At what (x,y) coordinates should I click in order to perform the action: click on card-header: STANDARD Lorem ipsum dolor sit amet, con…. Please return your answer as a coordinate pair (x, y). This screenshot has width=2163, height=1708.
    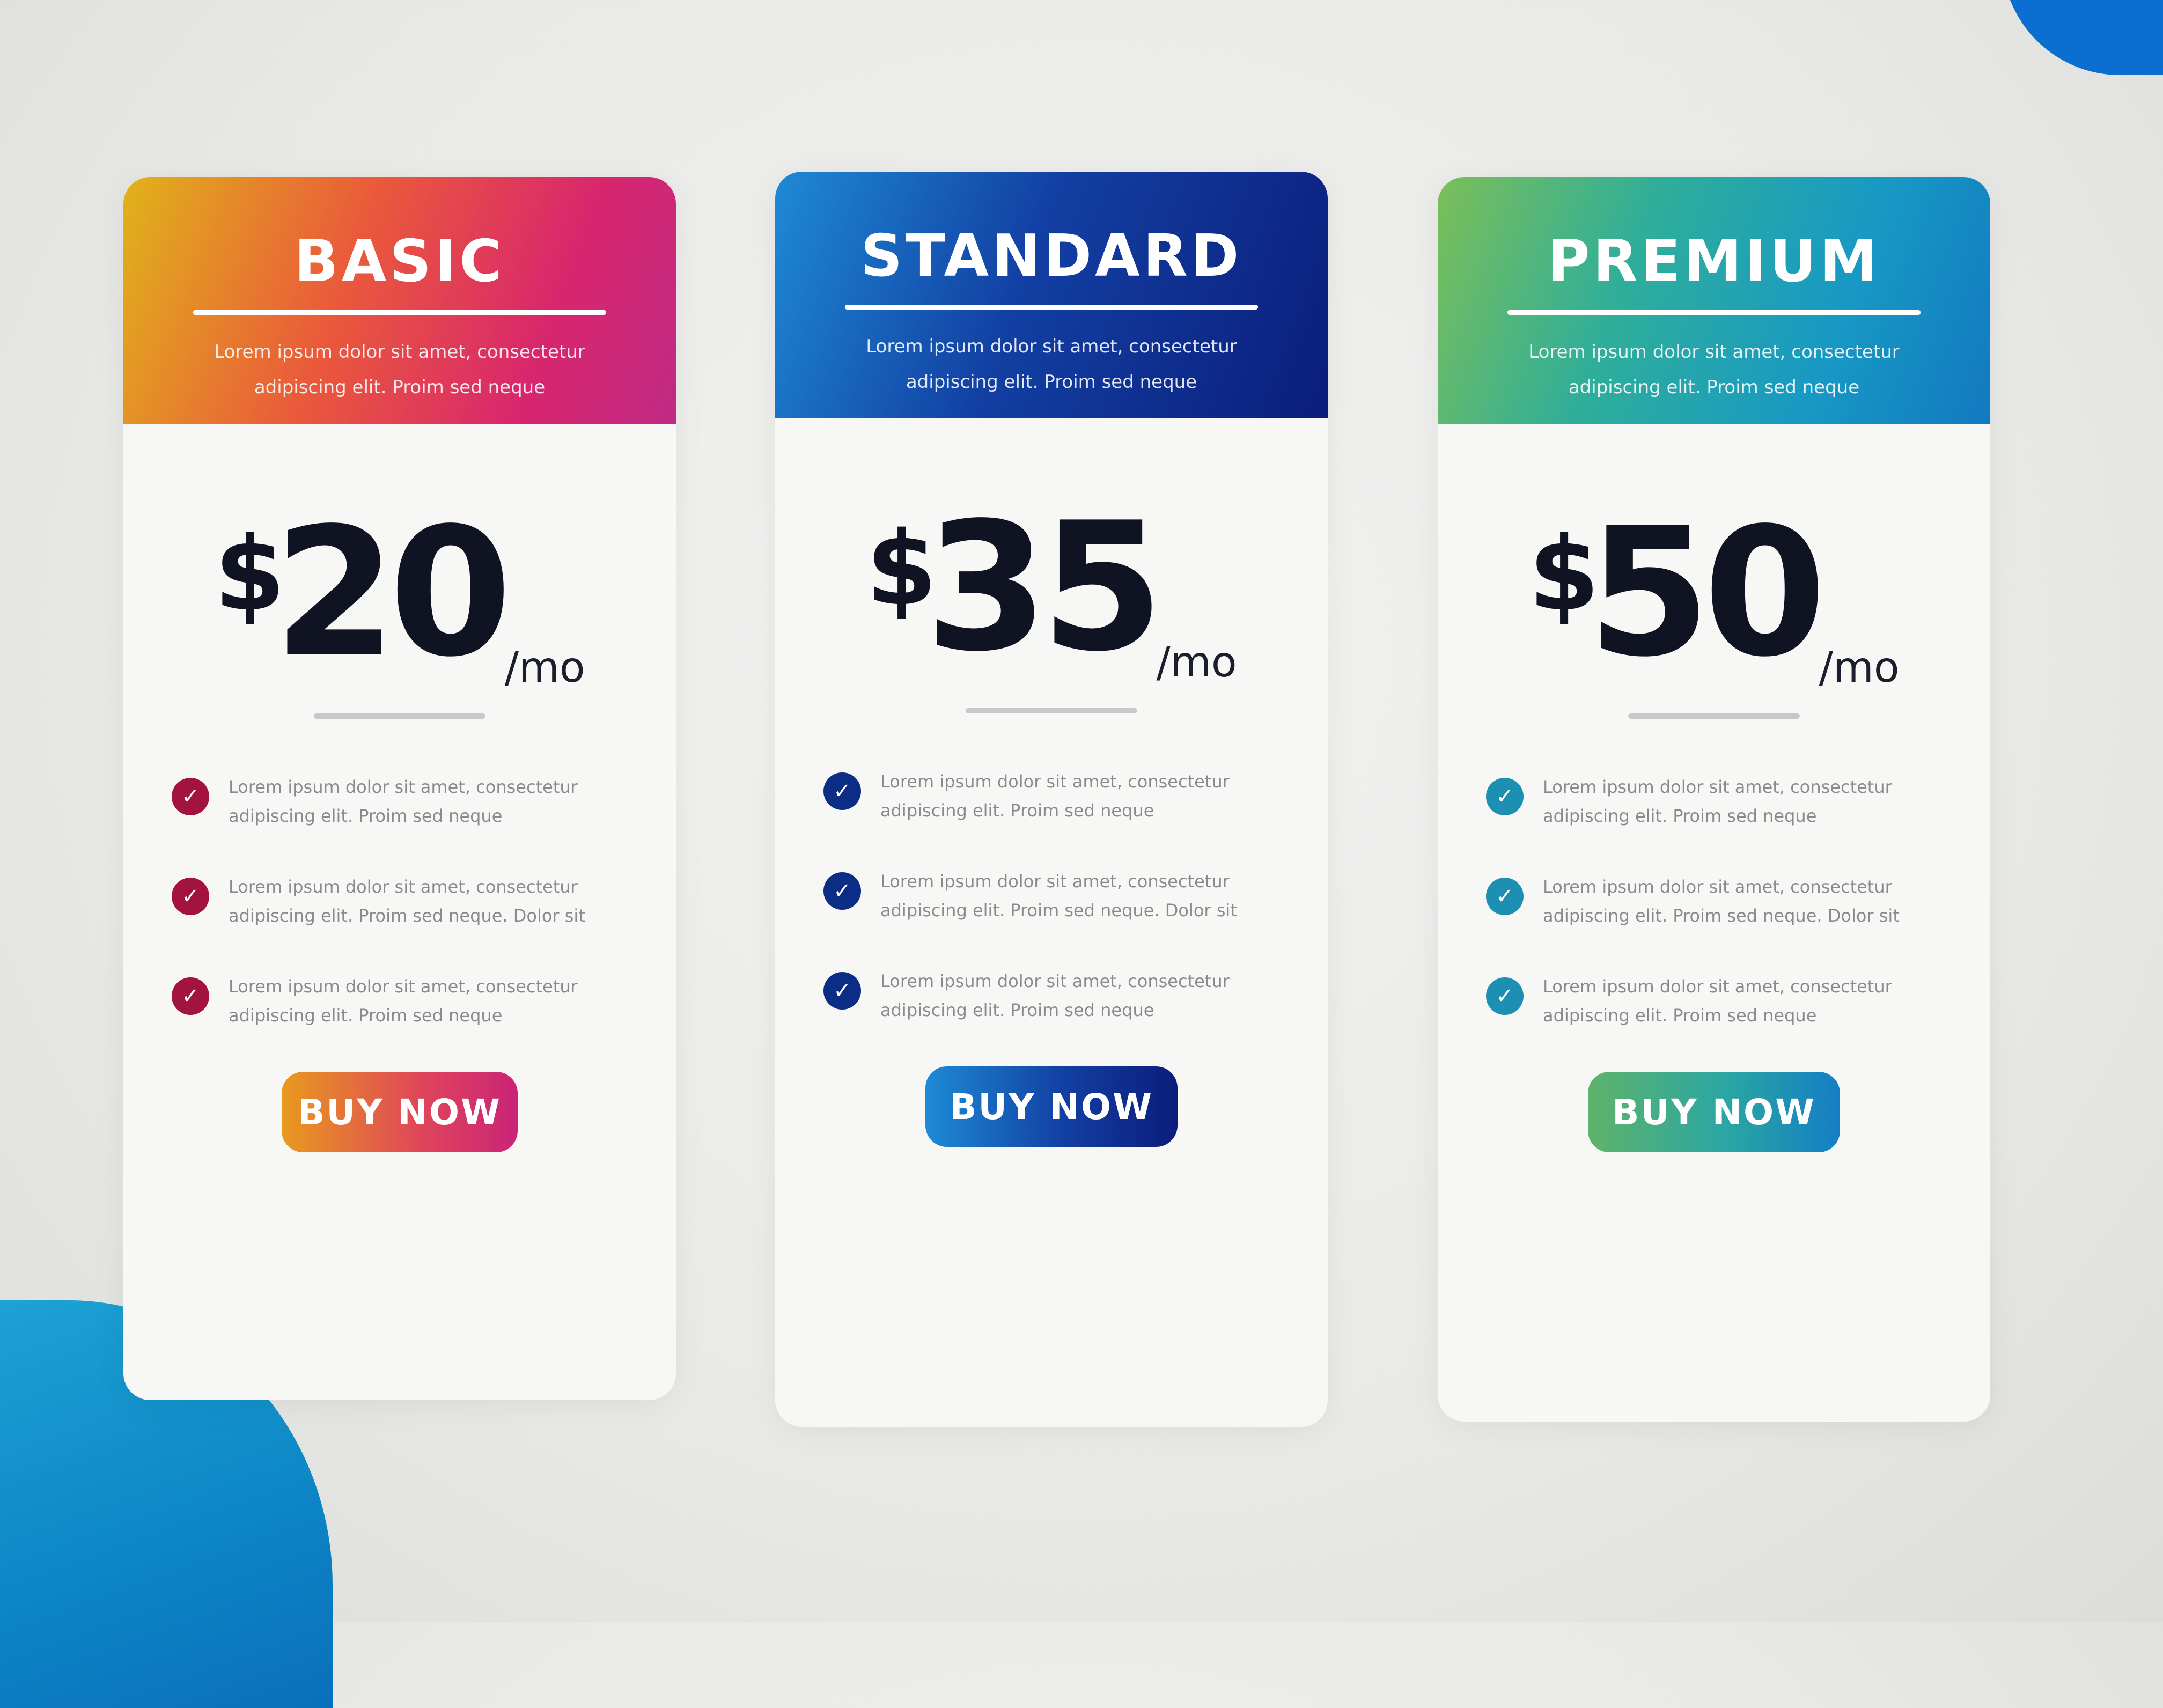
    Looking at the image, I should click on (1052, 295).